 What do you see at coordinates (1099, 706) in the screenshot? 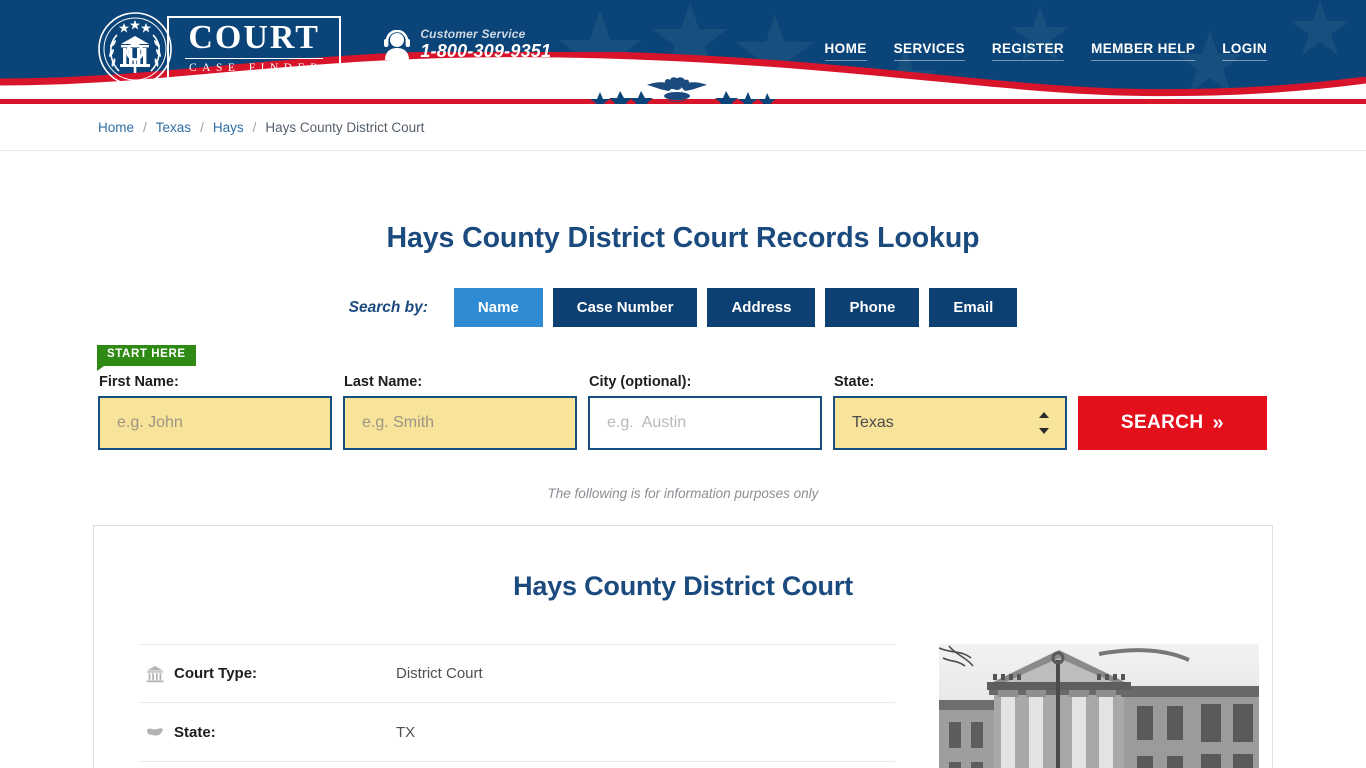
I see `courthouse-photo` at bounding box center [1099, 706].